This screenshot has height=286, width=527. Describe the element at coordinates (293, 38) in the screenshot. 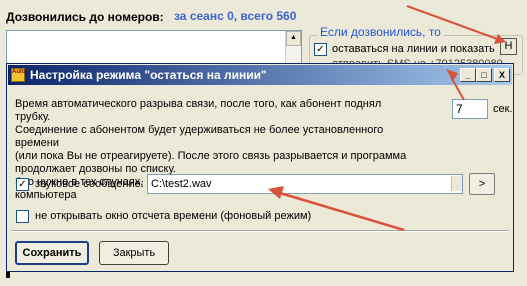

I see `scroll-up-icon: ▲` at that location.